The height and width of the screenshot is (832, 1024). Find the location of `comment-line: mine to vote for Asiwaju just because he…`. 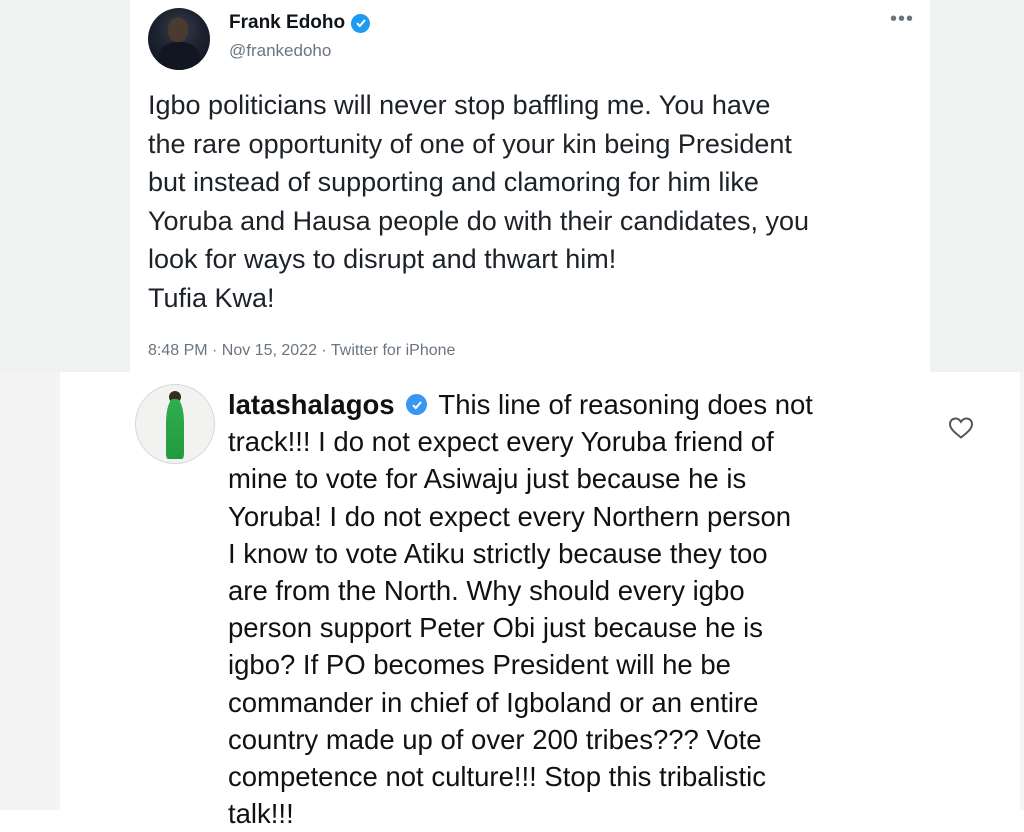

comment-line: mine to vote for Asiwaju just because he… is located at coordinates (487, 479).